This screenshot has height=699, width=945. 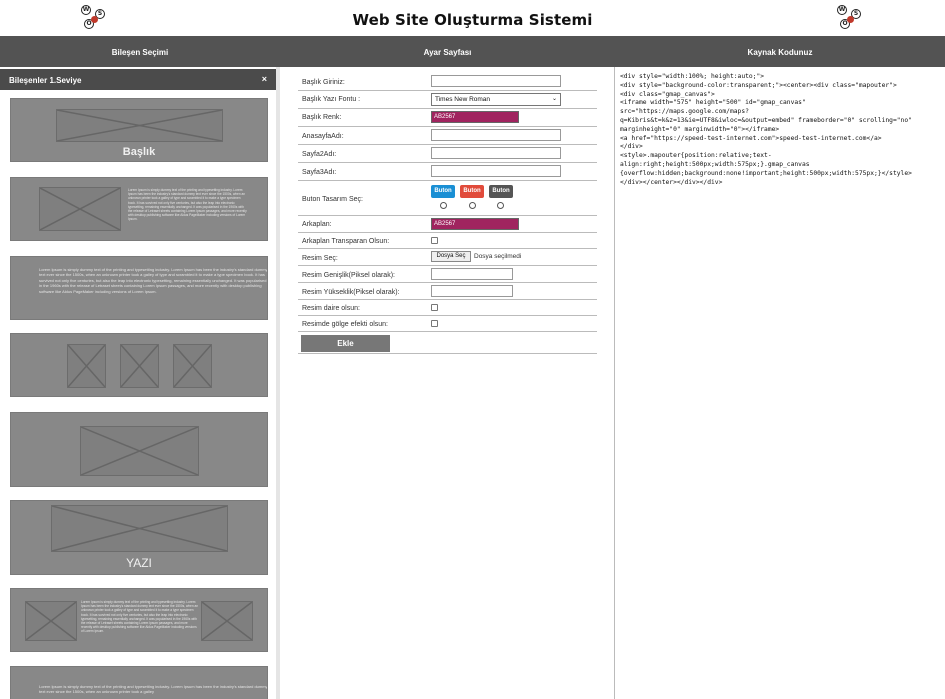 I want to click on form-row-button-style: Buton Tasarım Seç: Buton Buton Buton, so click(x=447, y=198).